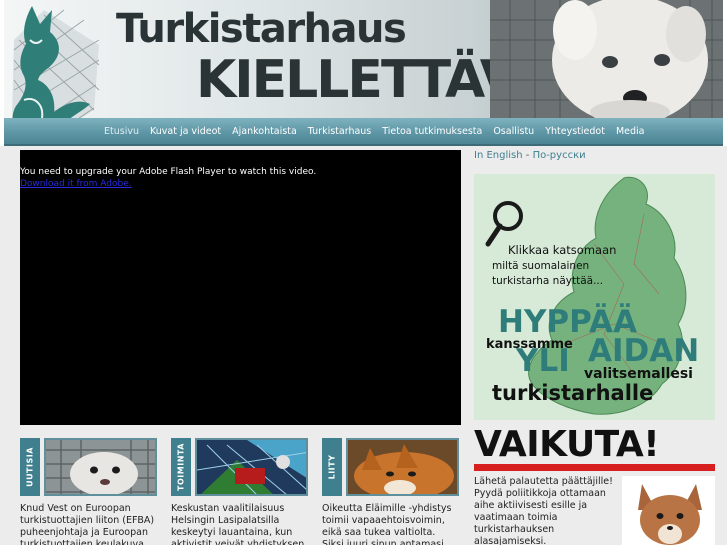 The image size is (727, 545). I want to click on svg-text: valitsemallesi, so click(638, 374).